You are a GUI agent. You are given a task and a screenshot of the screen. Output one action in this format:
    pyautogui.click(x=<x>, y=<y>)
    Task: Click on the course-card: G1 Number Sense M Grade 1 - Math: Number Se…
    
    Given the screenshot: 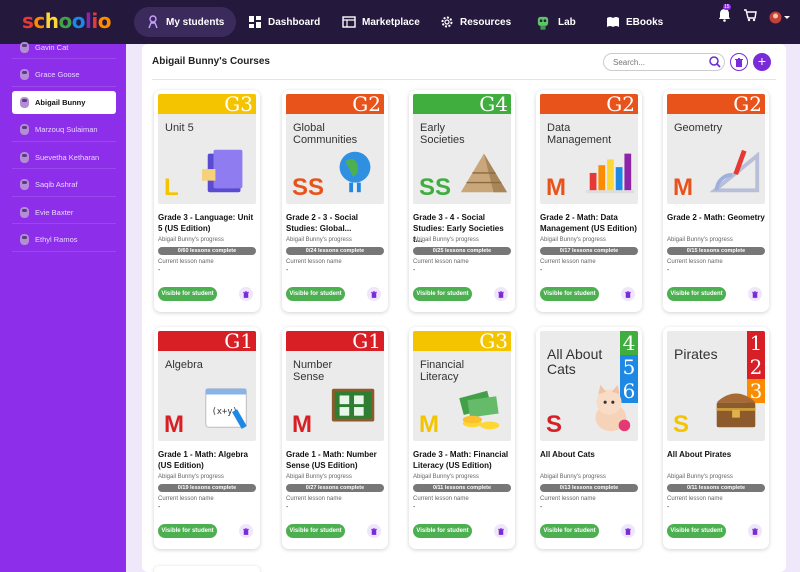 What is the action you would take?
    pyautogui.click(x=335, y=438)
    